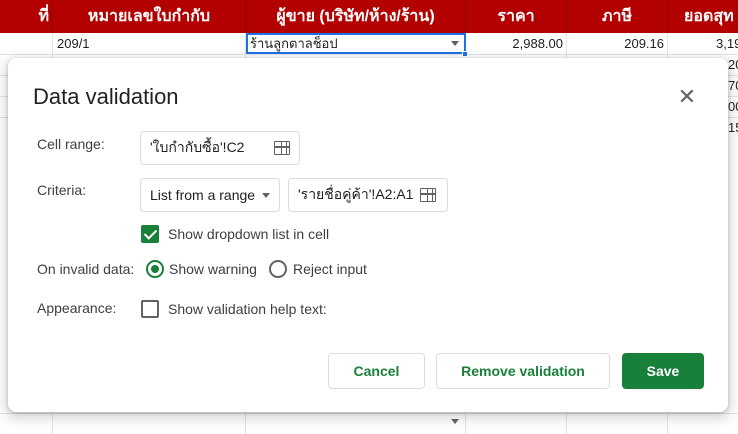 This screenshot has height=434, width=738. What do you see at coordinates (465, 54) in the screenshot?
I see `fill-handle` at bounding box center [465, 54].